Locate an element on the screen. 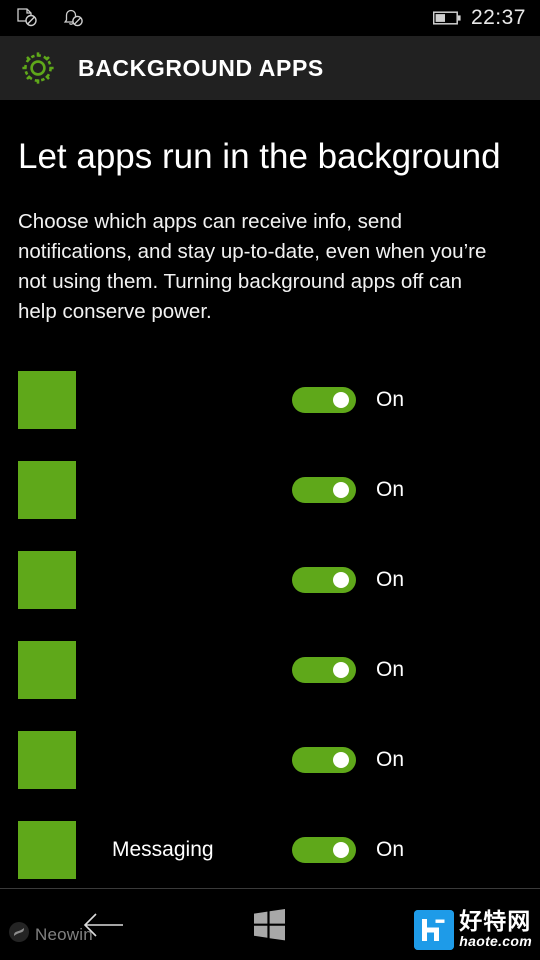  status-bar-clock: 22:37 is located at coordinates (498, 17).